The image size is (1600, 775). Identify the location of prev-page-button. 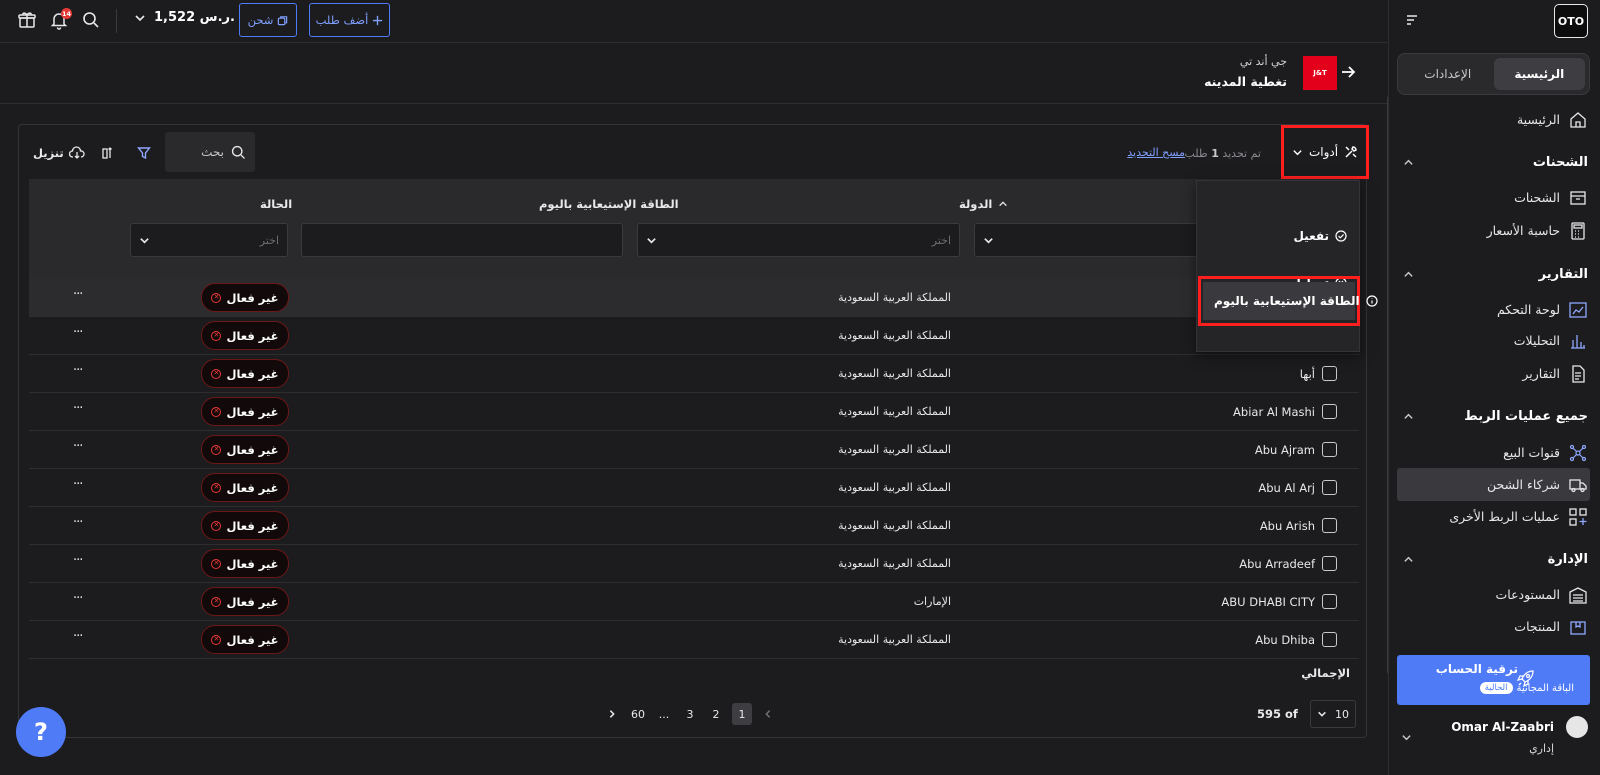
(768, 714).